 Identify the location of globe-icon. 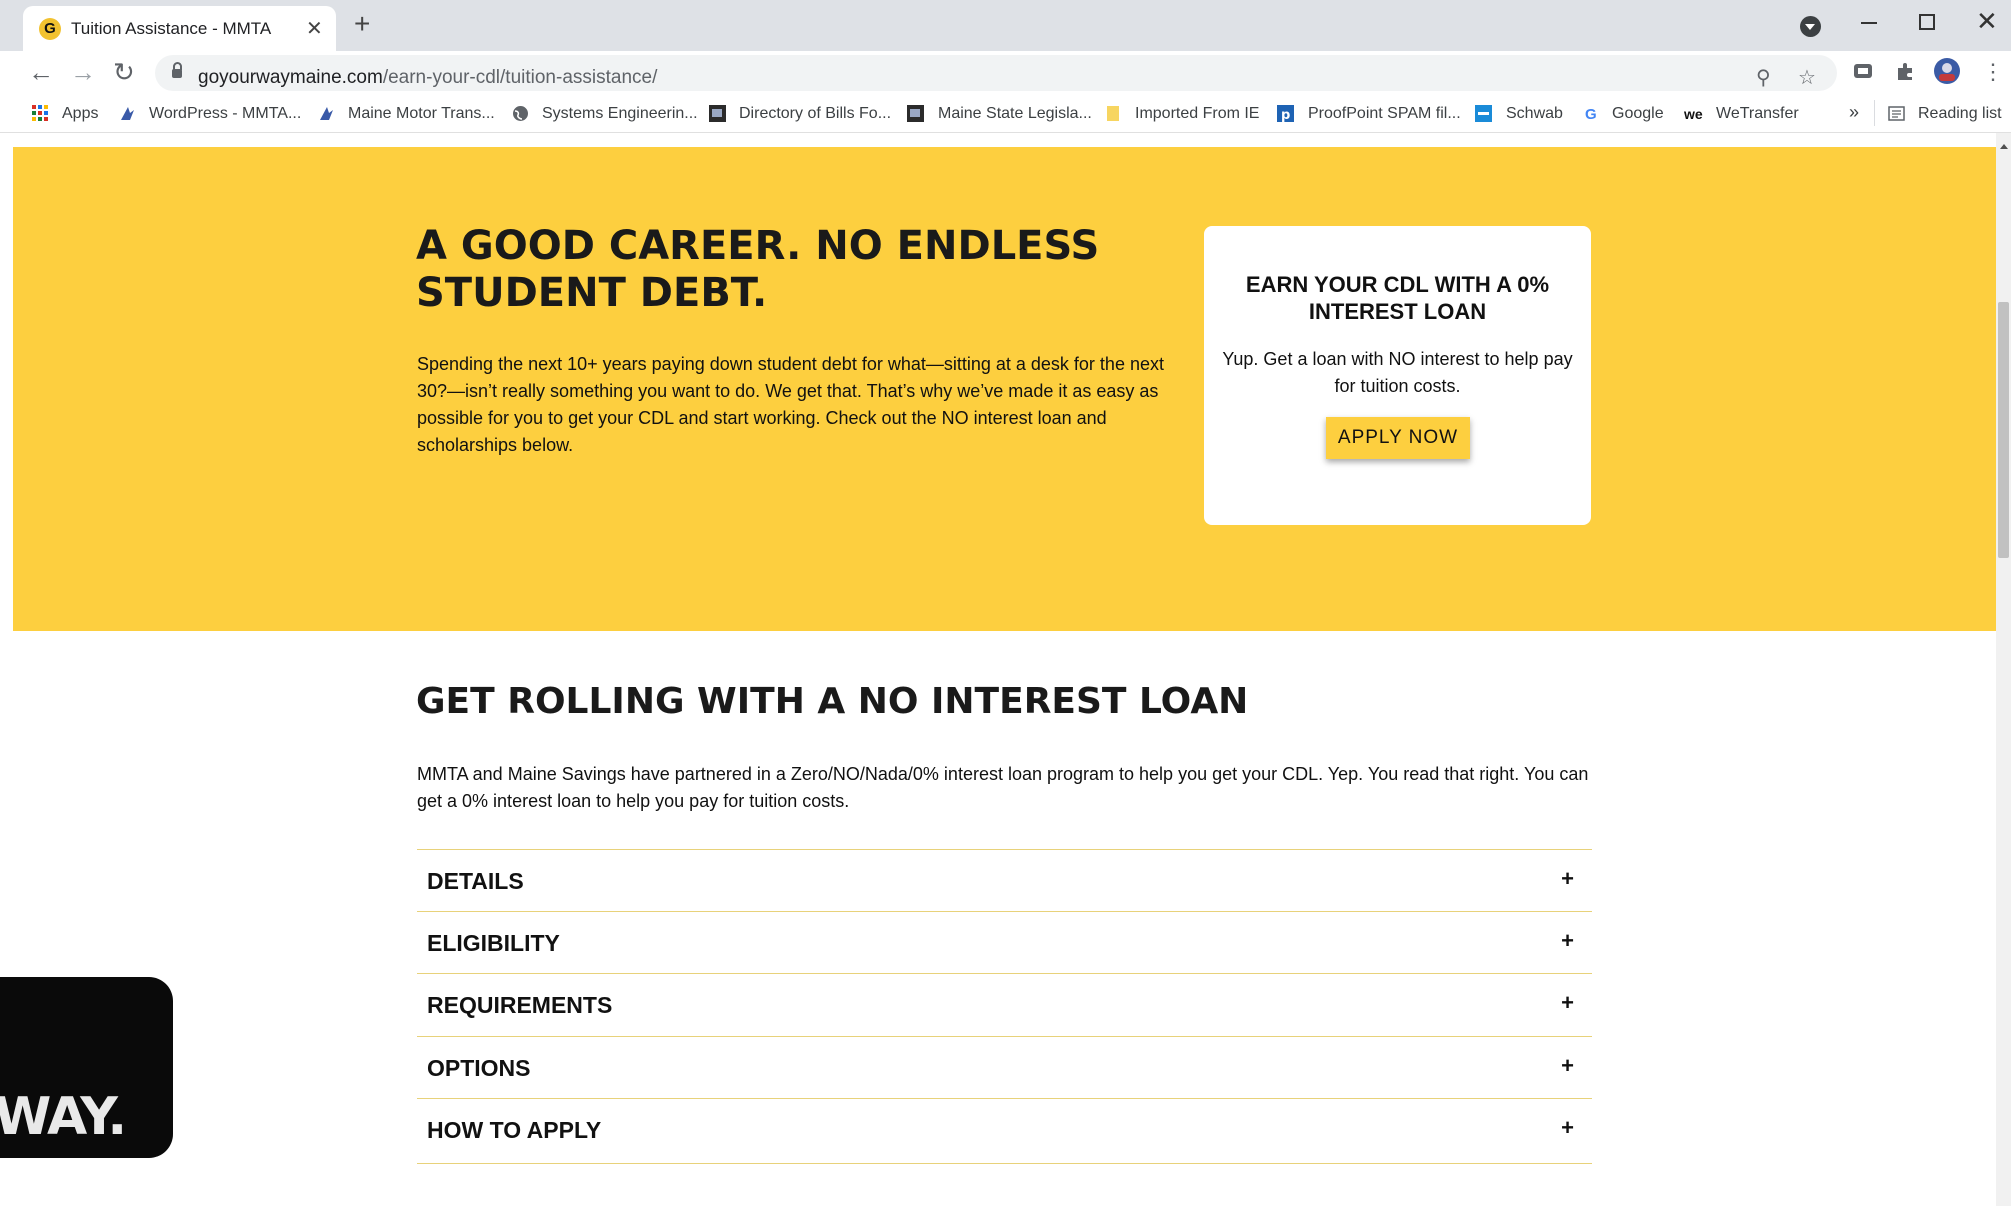
(520, 113).